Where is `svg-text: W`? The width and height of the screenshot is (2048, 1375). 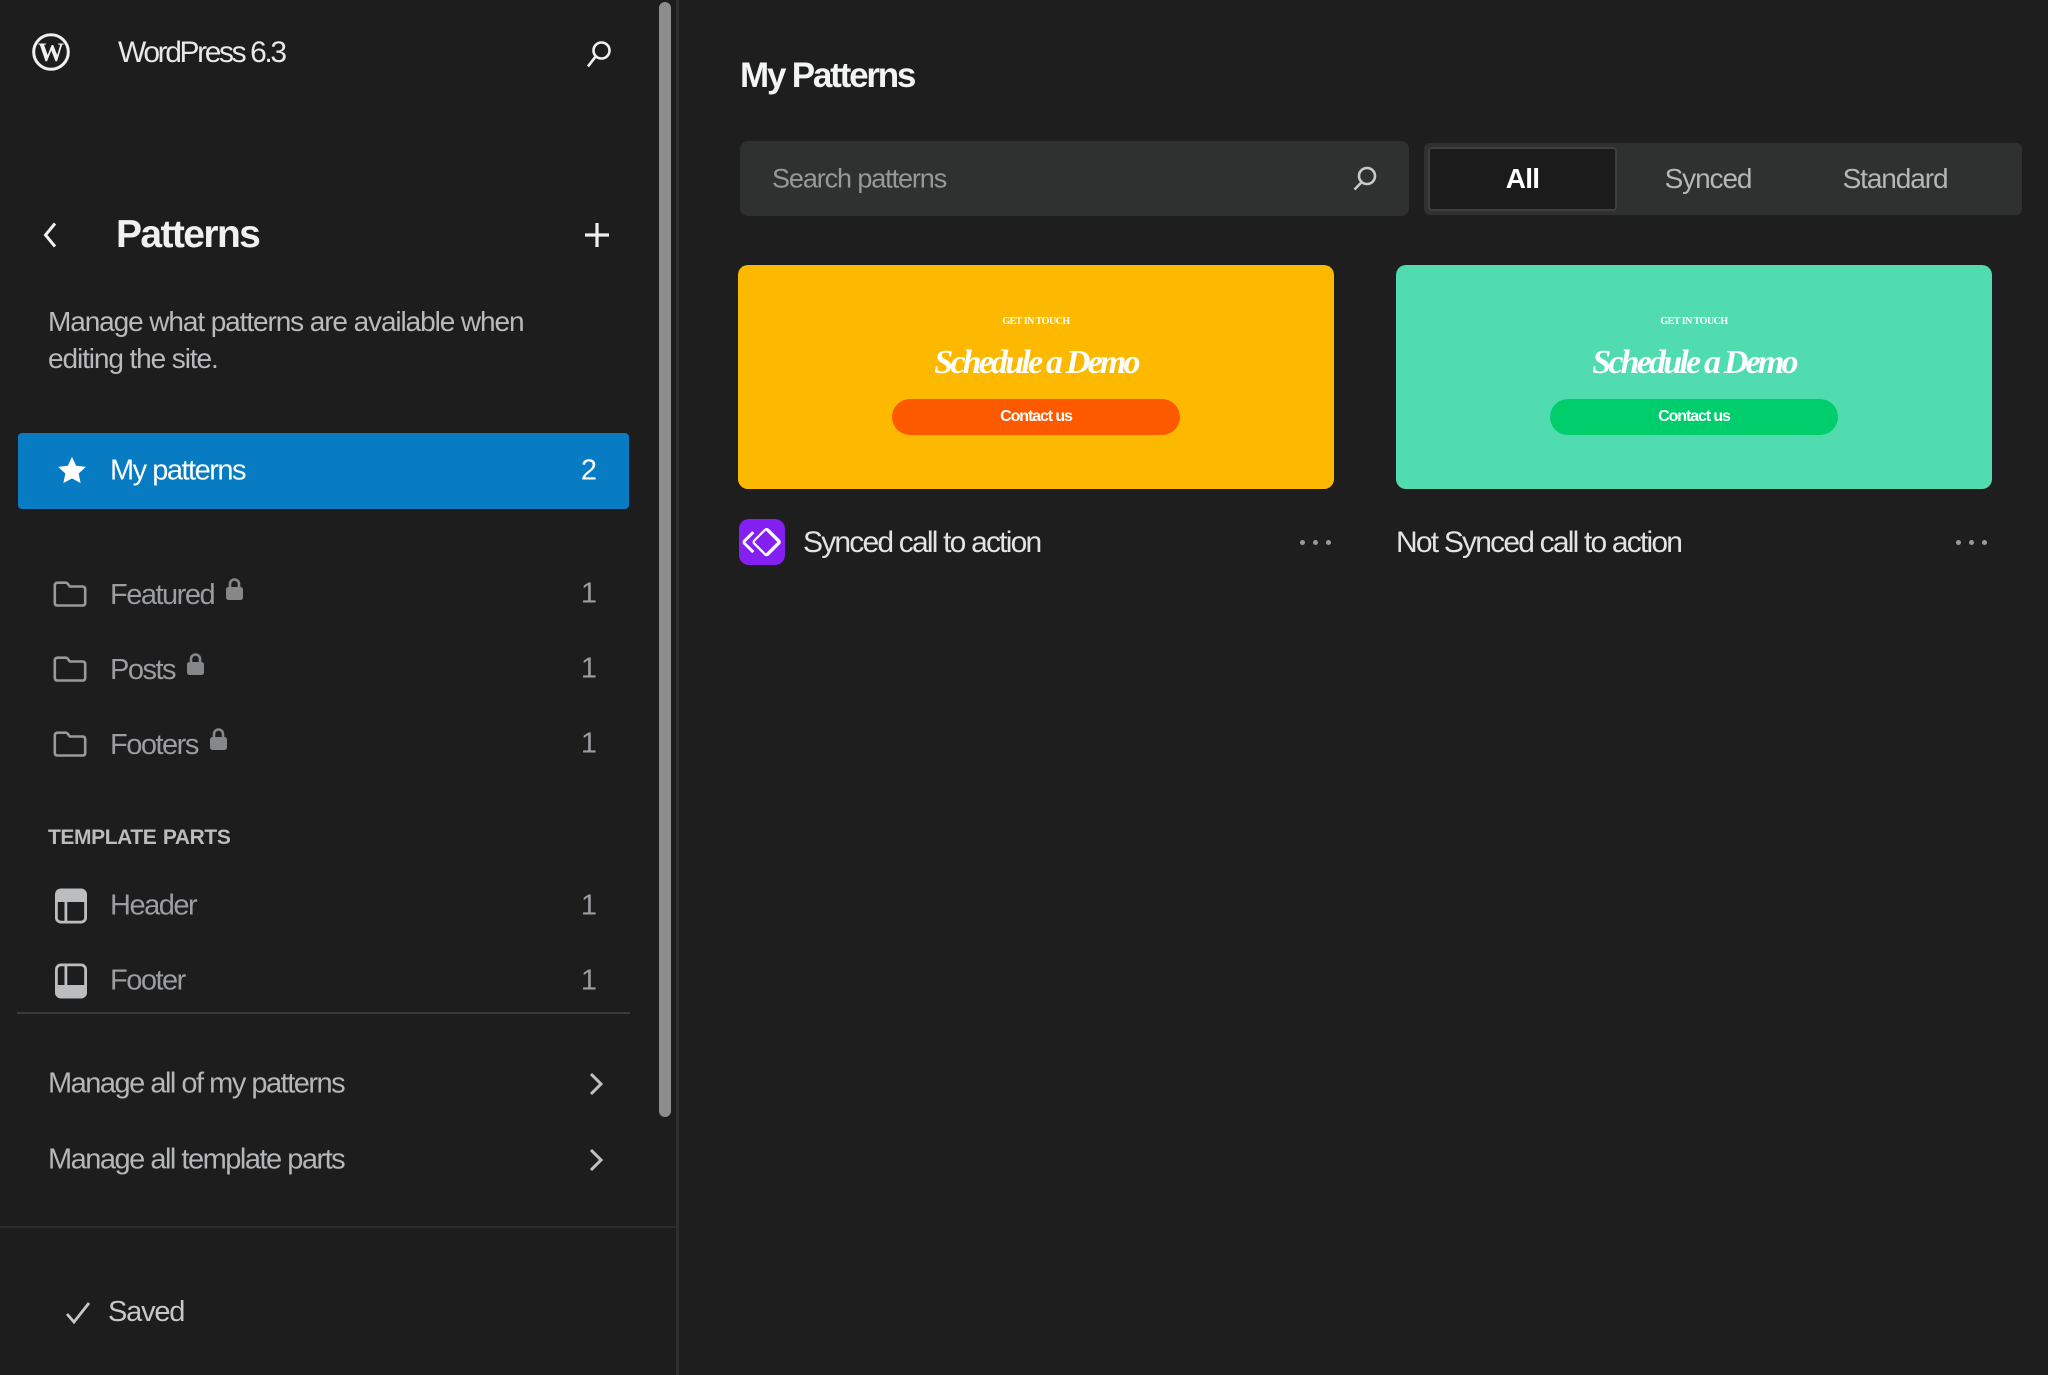
svg-text: W is located at coordinates (51, 52).